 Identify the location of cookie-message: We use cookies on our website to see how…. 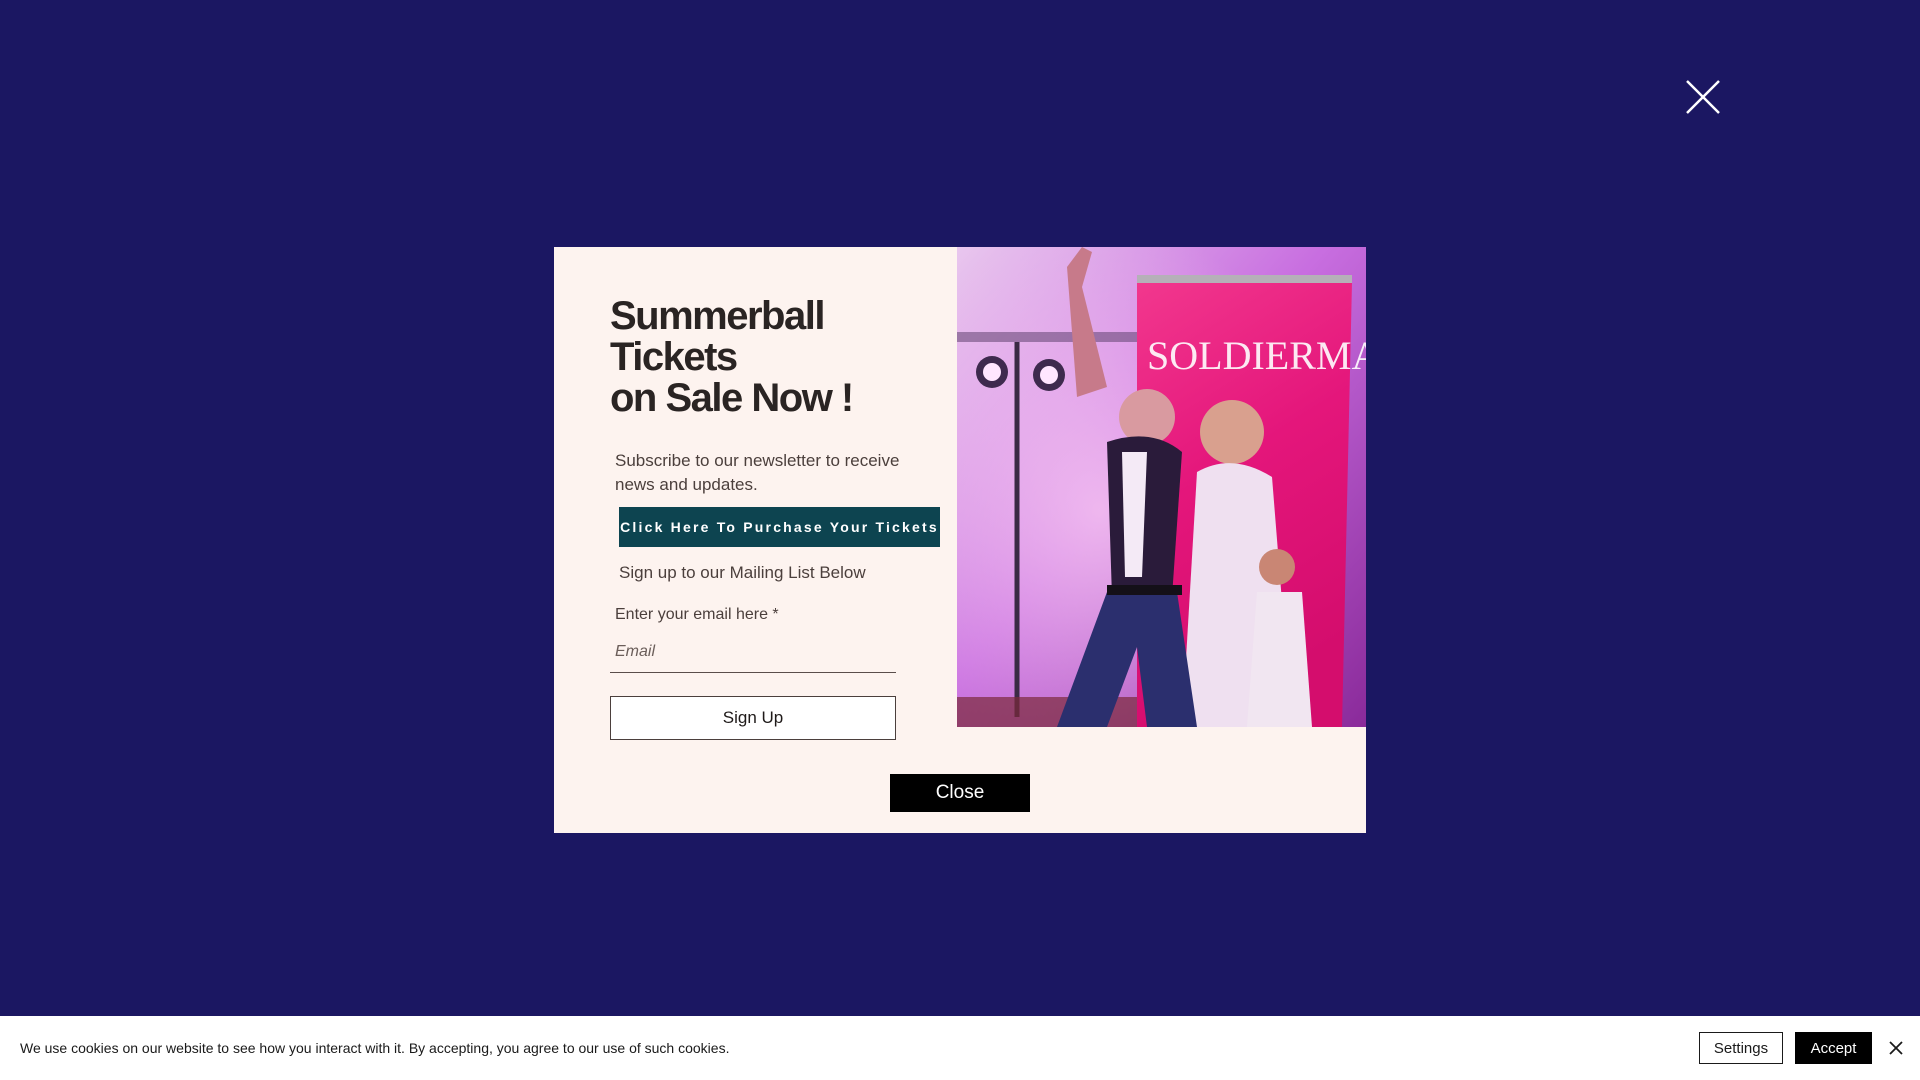
(375, 1048).